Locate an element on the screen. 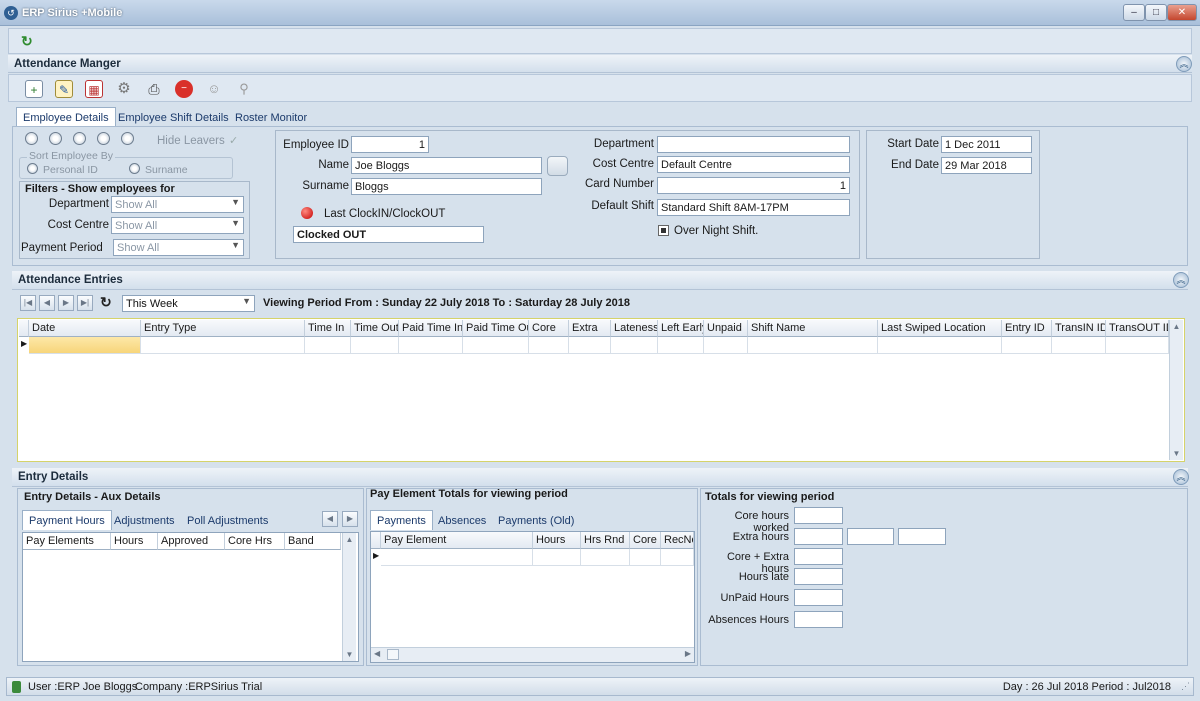  pay-hscrollbar: ◀ ▶ is located at coordinates (532, 654).